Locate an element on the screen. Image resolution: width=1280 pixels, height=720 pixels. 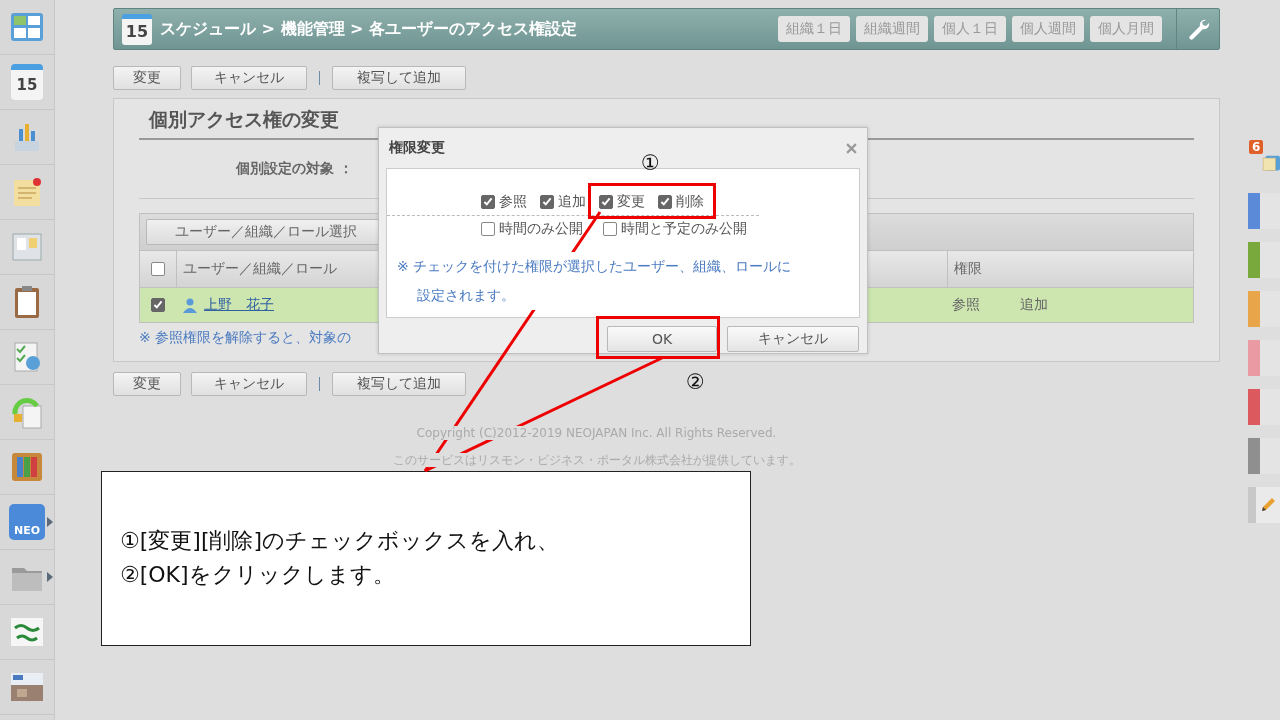
step-marker: ① is located at coordinates (650, 163).